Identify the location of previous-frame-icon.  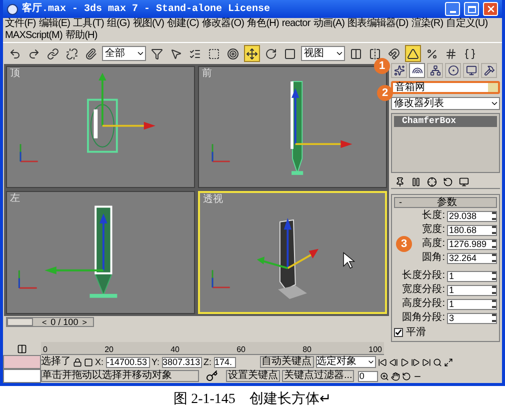
(393, 362).